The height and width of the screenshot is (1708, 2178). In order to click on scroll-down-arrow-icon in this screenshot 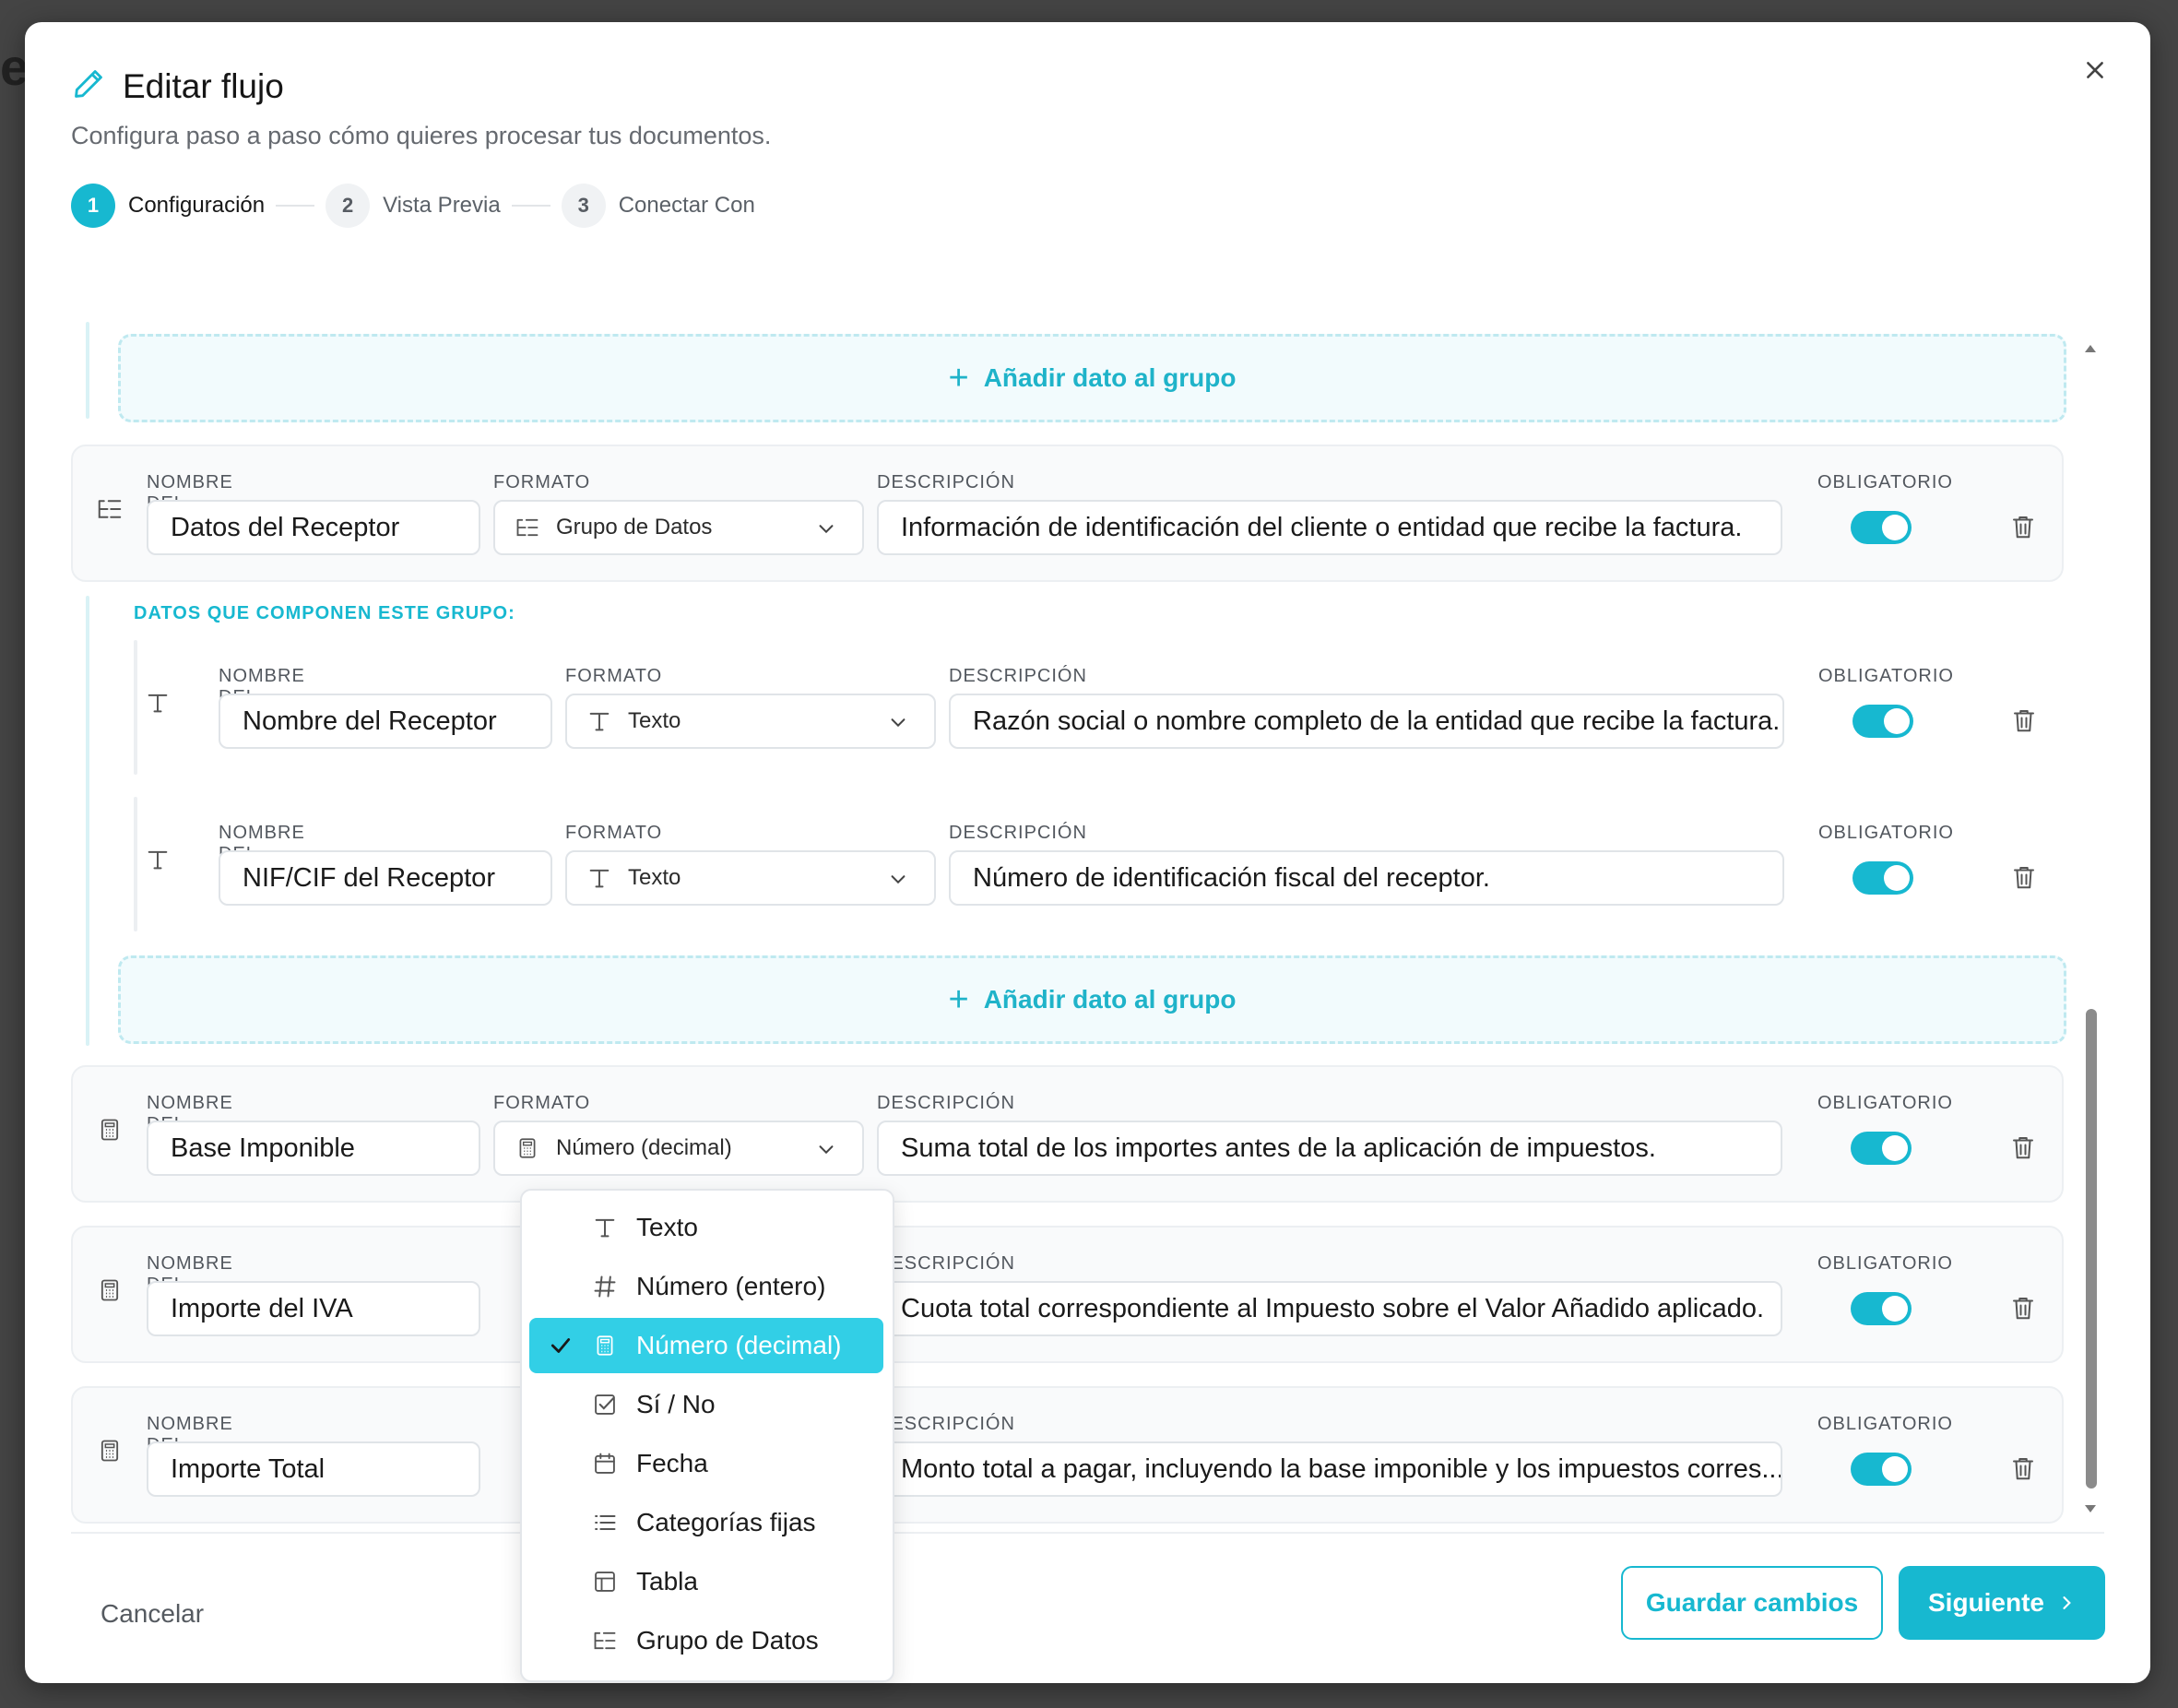, I will do `click(2090, 1508)`.